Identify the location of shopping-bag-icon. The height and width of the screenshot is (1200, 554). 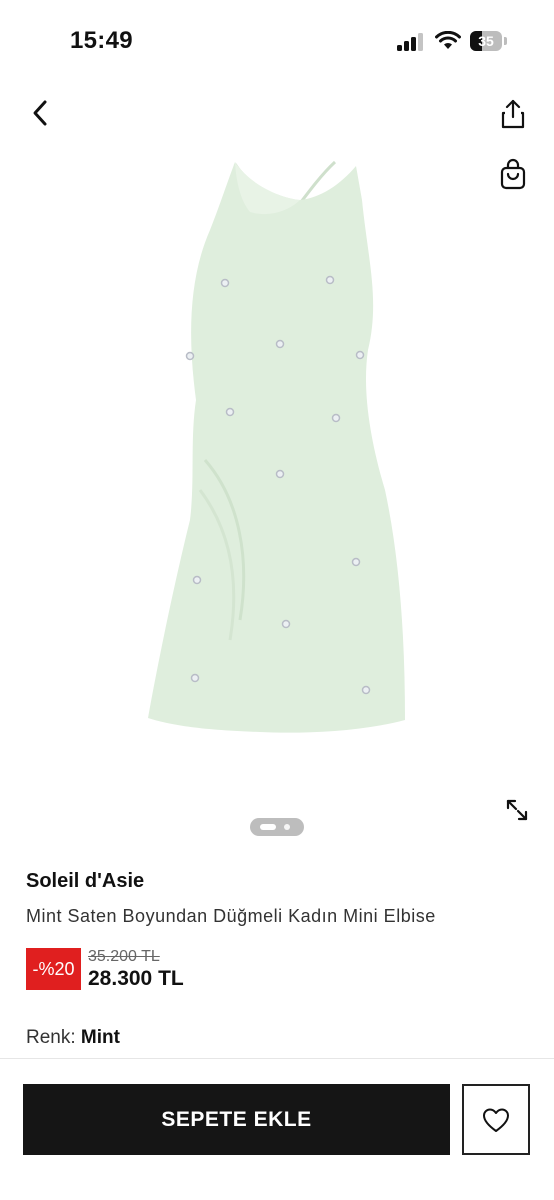
(513, 174).